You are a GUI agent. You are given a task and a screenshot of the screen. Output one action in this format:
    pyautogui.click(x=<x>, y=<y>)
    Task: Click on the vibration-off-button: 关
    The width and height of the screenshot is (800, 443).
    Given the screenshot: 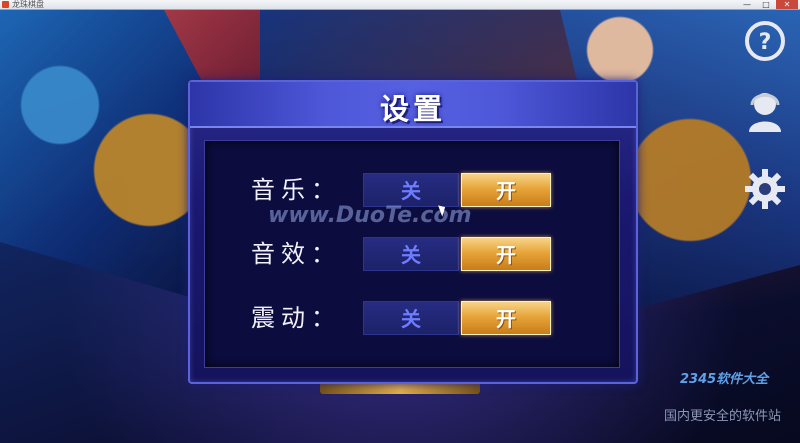 What is the action you would take?
    pyautogui.click(x=411, y=318)
    